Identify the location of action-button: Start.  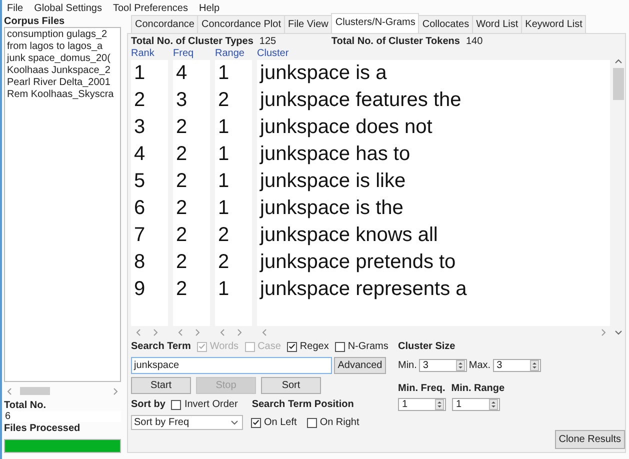
(161, 385).